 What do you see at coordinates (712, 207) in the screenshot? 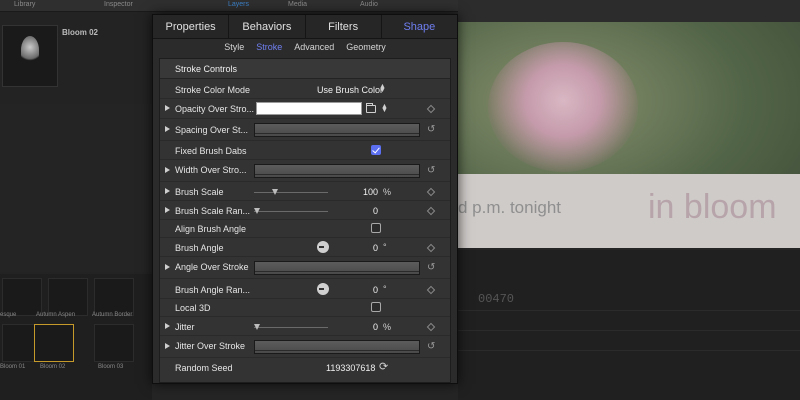
I see `bg-banner-title: in bloom` at bounding box center [712, 207].